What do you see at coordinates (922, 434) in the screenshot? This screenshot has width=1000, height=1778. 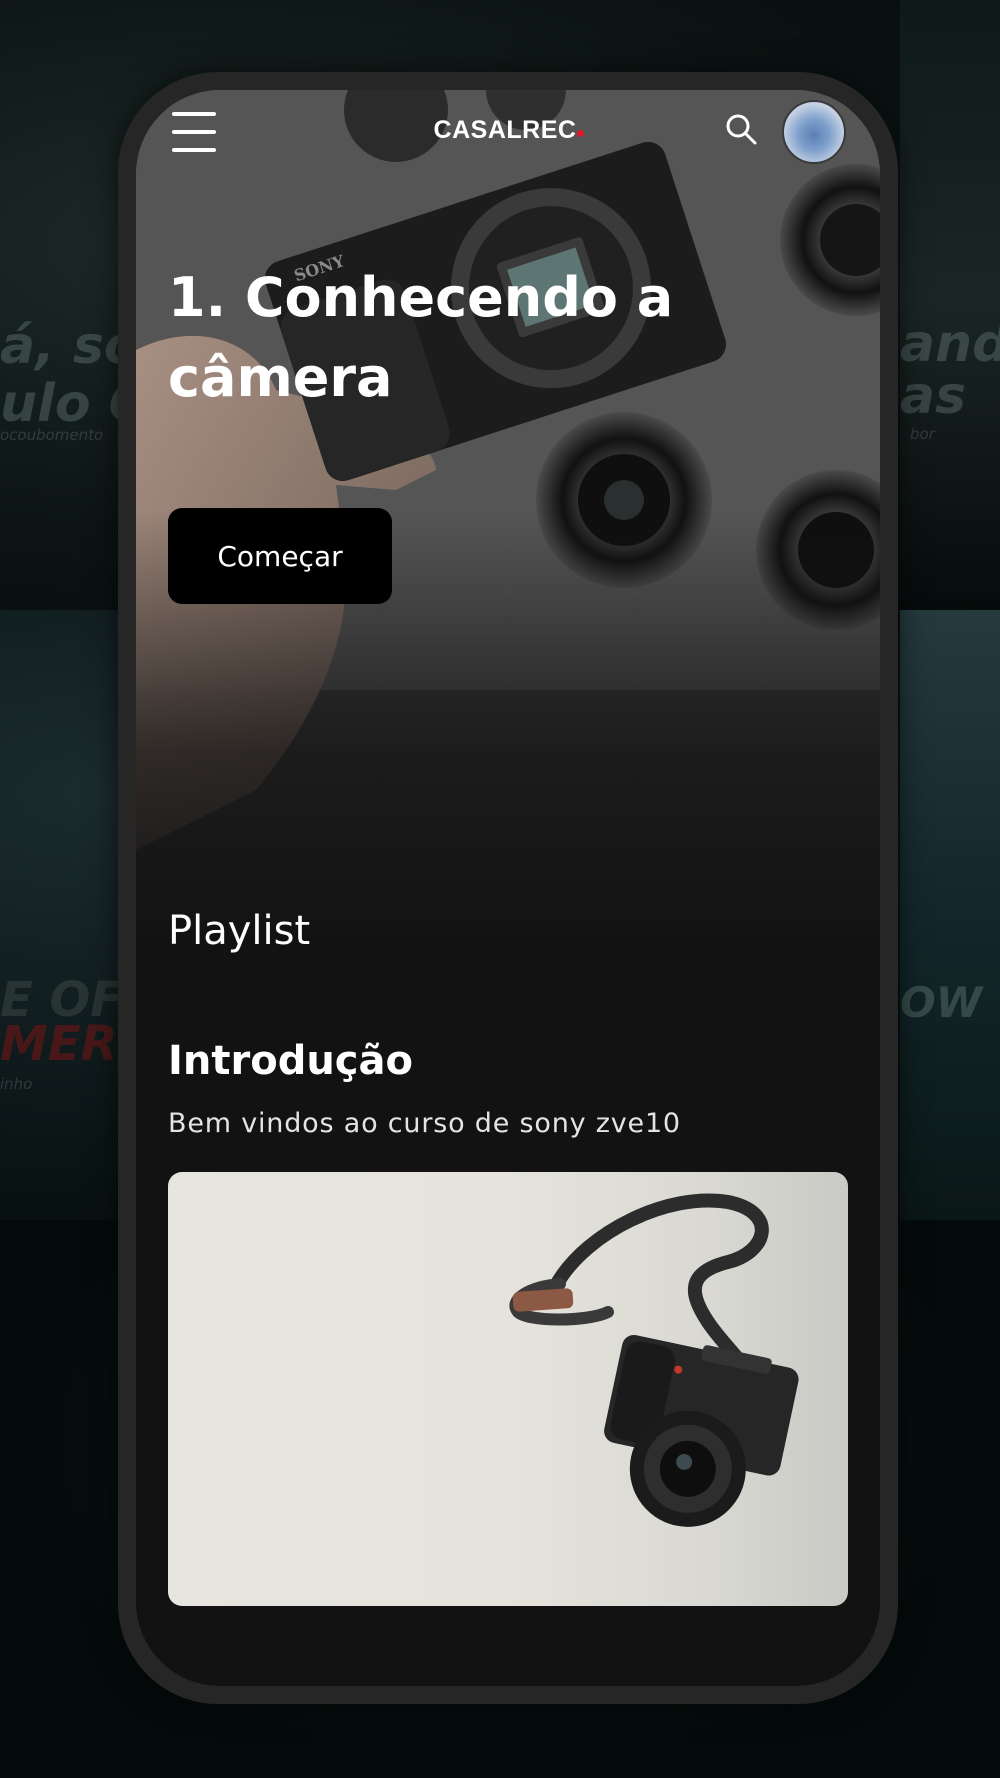 I see `background-text: bor` at bounding box center [922, 434].